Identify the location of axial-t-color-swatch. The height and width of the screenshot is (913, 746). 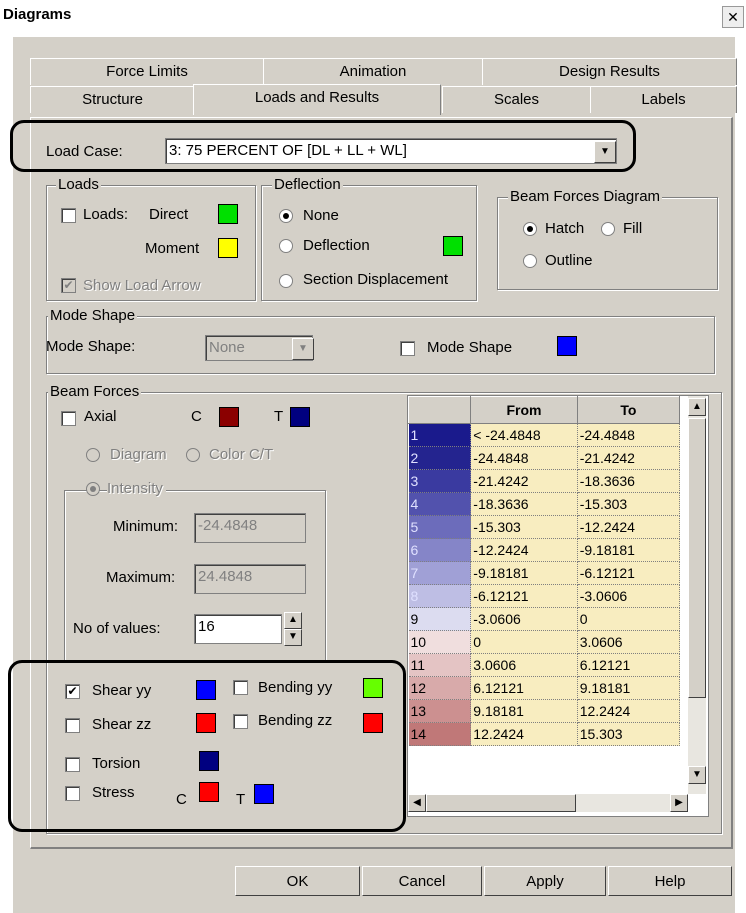
(300, 417).